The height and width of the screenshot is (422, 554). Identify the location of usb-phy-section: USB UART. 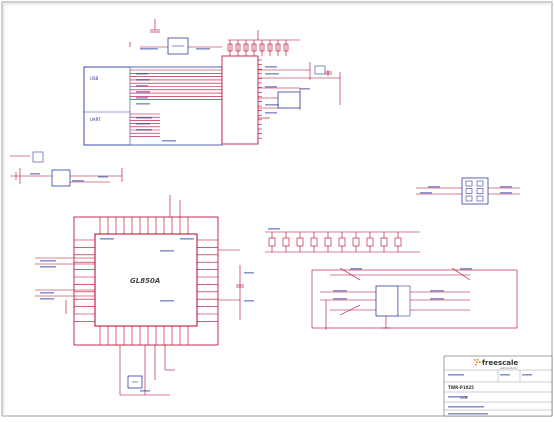
(212, 82).